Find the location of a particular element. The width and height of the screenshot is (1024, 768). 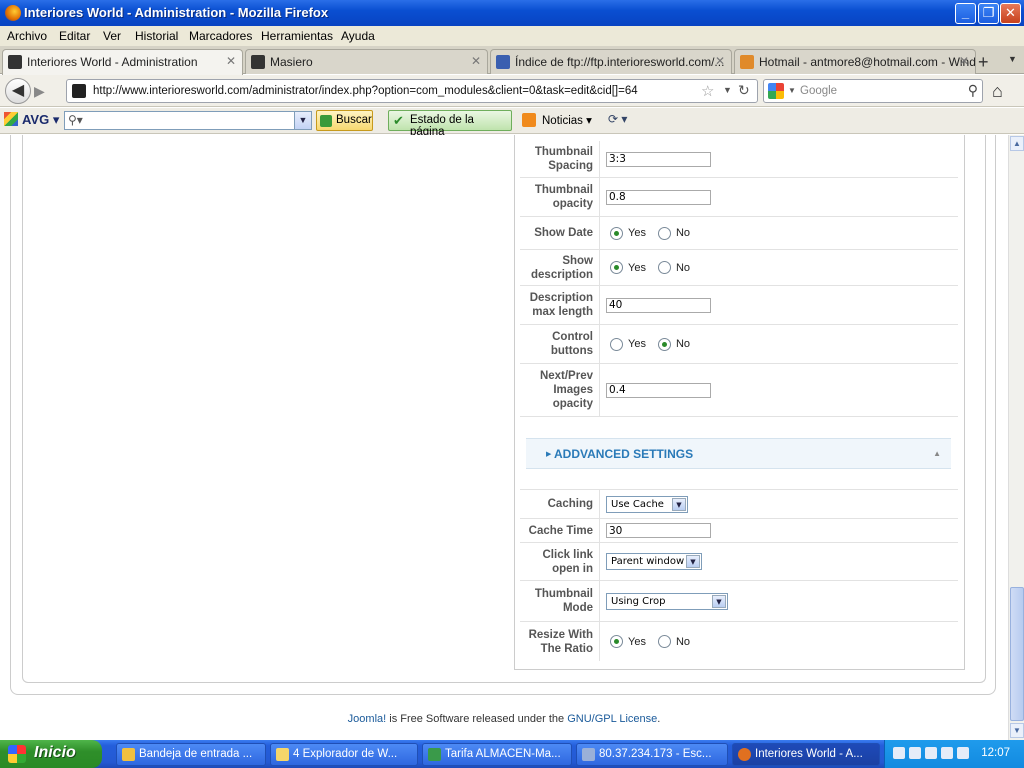

news-button: Noticias ▾ is located at coordinates (557, 120).